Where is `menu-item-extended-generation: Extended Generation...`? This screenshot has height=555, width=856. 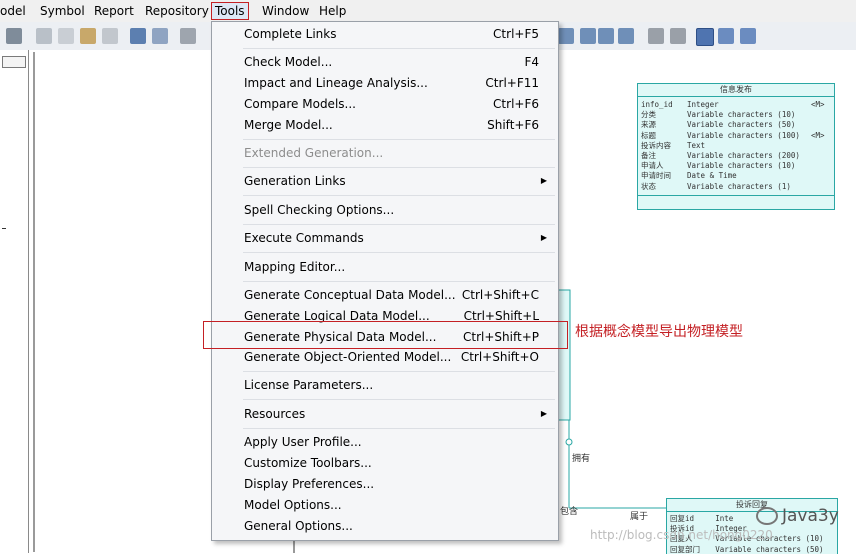
menu-item-extended-generation: Extended Generation... is located at coordinates (384, 153).